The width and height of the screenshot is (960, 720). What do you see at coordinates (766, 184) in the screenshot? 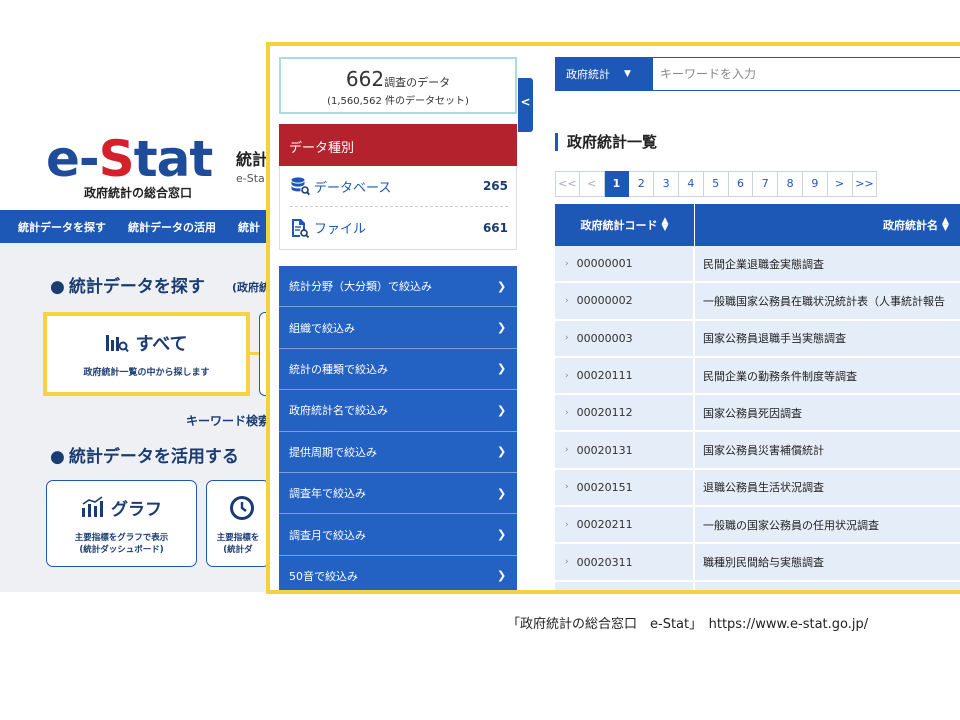
I see `page-7: 7` at bounding box center [766, 184].